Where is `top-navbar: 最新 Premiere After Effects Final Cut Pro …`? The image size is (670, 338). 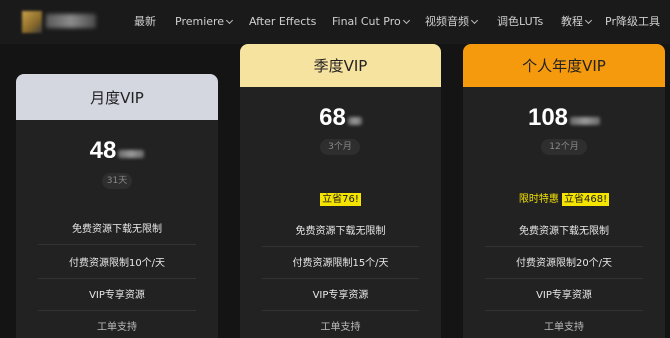 top-navbar: 最新 Premiere After Effects Final Cut Pro … is located at coordinates (335, 22).